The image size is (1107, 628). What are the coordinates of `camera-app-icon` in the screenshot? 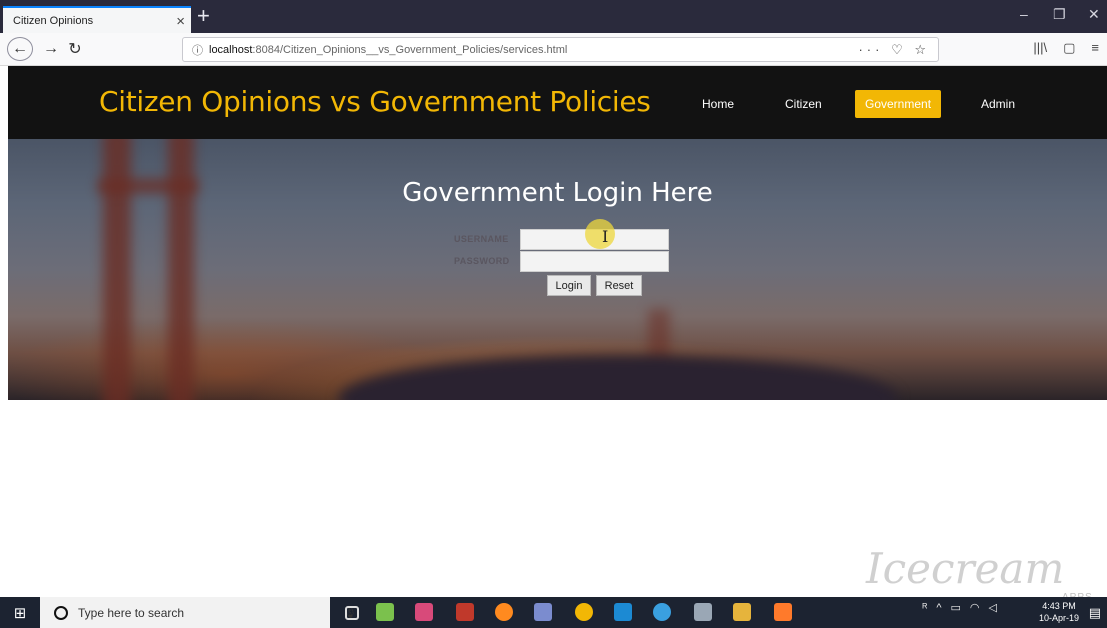 It's located at (703, 612).